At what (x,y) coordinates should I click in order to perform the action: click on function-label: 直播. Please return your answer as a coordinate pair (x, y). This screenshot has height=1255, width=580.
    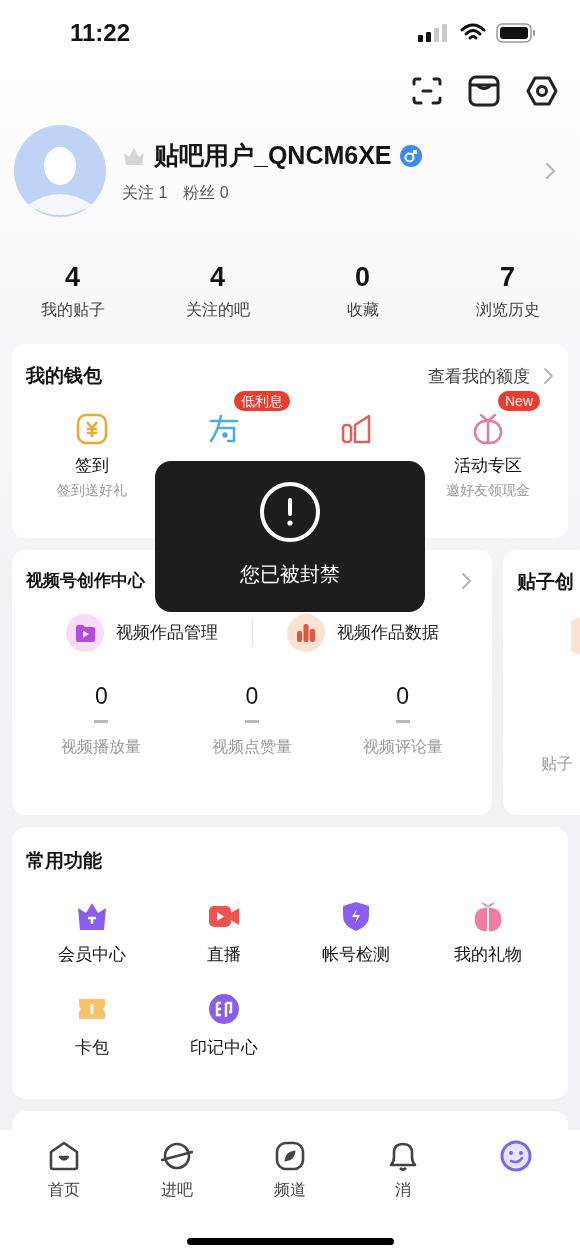
    Looking at the image, I should click on (224, 954).